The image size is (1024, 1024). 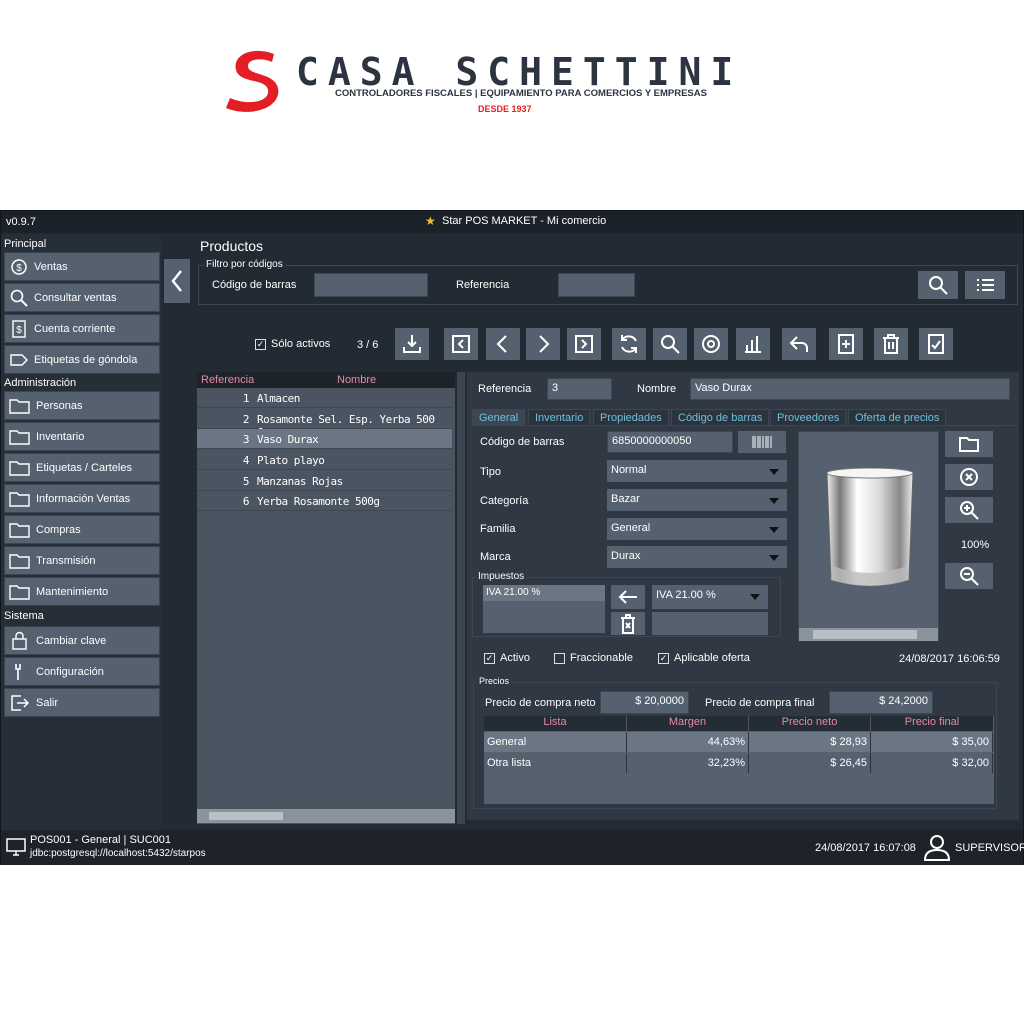 I want to click on title-bar: v0.9.7 ★ Star POS MARKET - Mi comercio, so click(x=512, y=222).